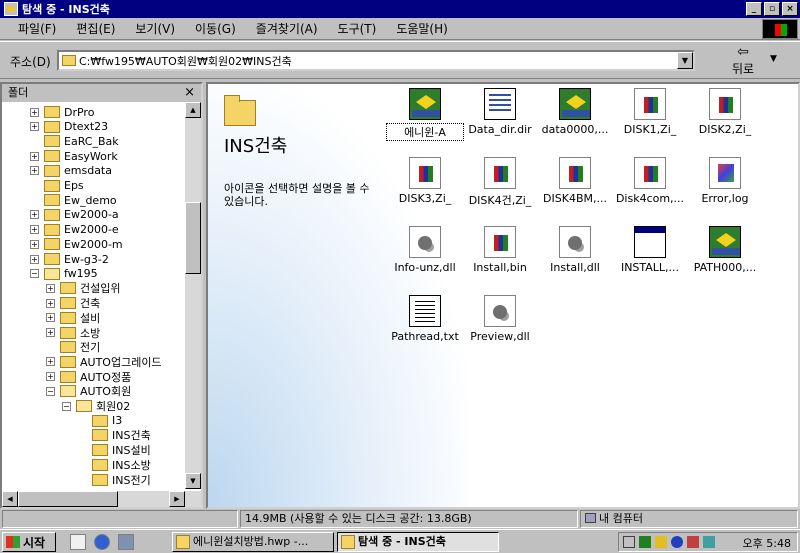 This screenshot has height=553, width=800. Describe the element at coordinates (677, 542) in the screenshot. I see `antivirus-icon` at that location.